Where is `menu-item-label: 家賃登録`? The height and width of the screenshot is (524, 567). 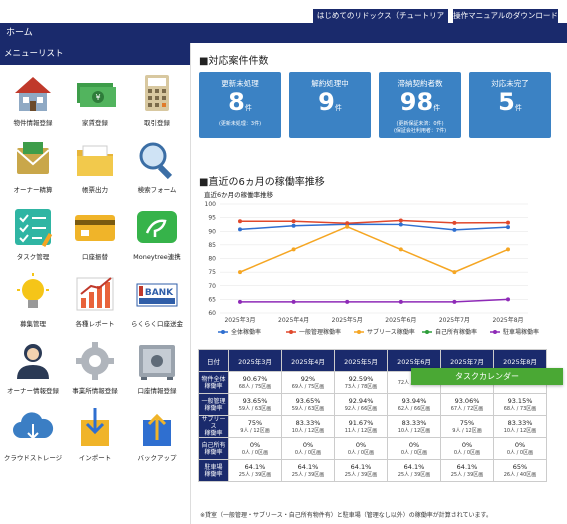
menu-item-label: 家賃登録 is located at coordinates (95, 123).